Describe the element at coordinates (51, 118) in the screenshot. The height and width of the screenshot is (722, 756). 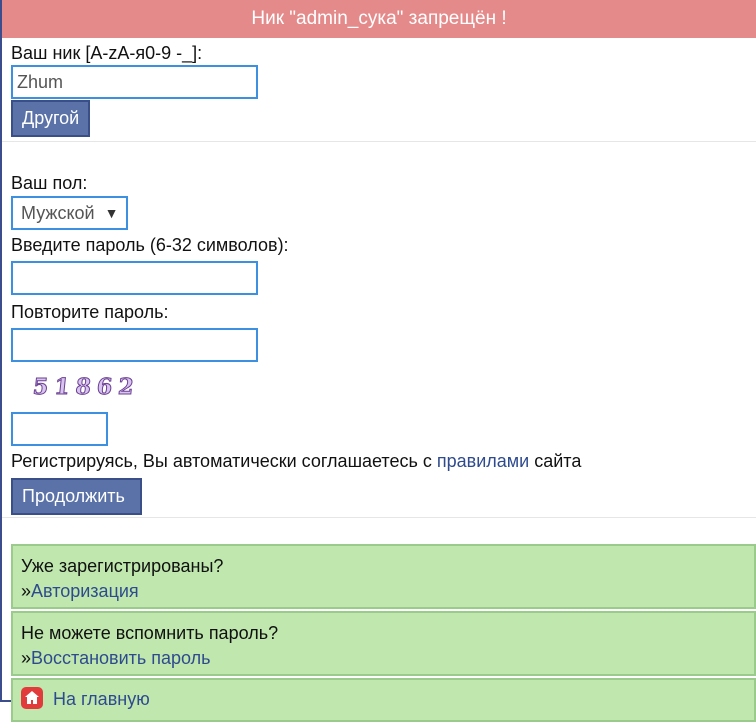
I see `other-nick-button: Другой` at that location.